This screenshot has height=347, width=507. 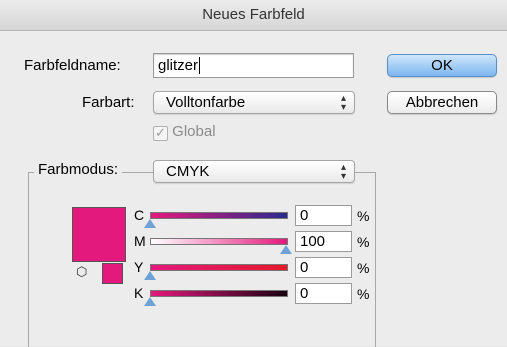 I want to click on color-type-label: Farbart:, so click(x=108, y=102).